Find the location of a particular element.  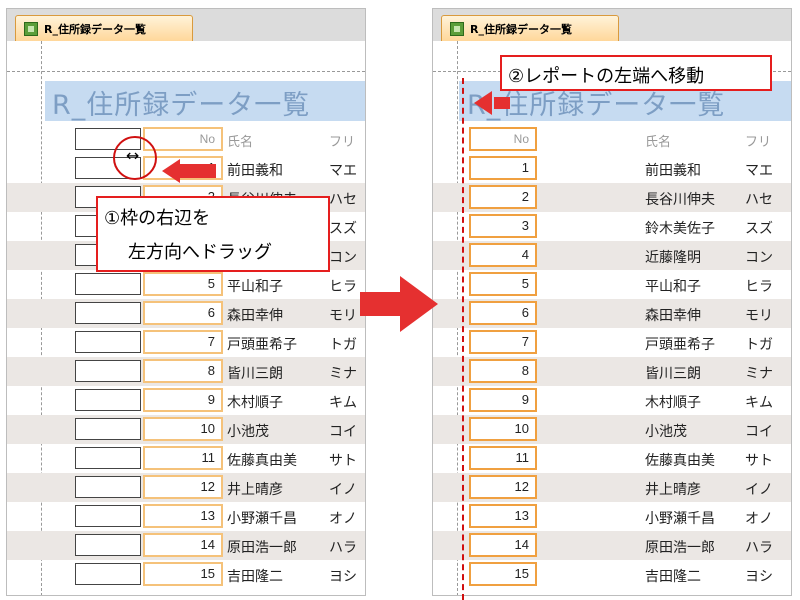

kana-field: キム is located at coordinates (759, 403).